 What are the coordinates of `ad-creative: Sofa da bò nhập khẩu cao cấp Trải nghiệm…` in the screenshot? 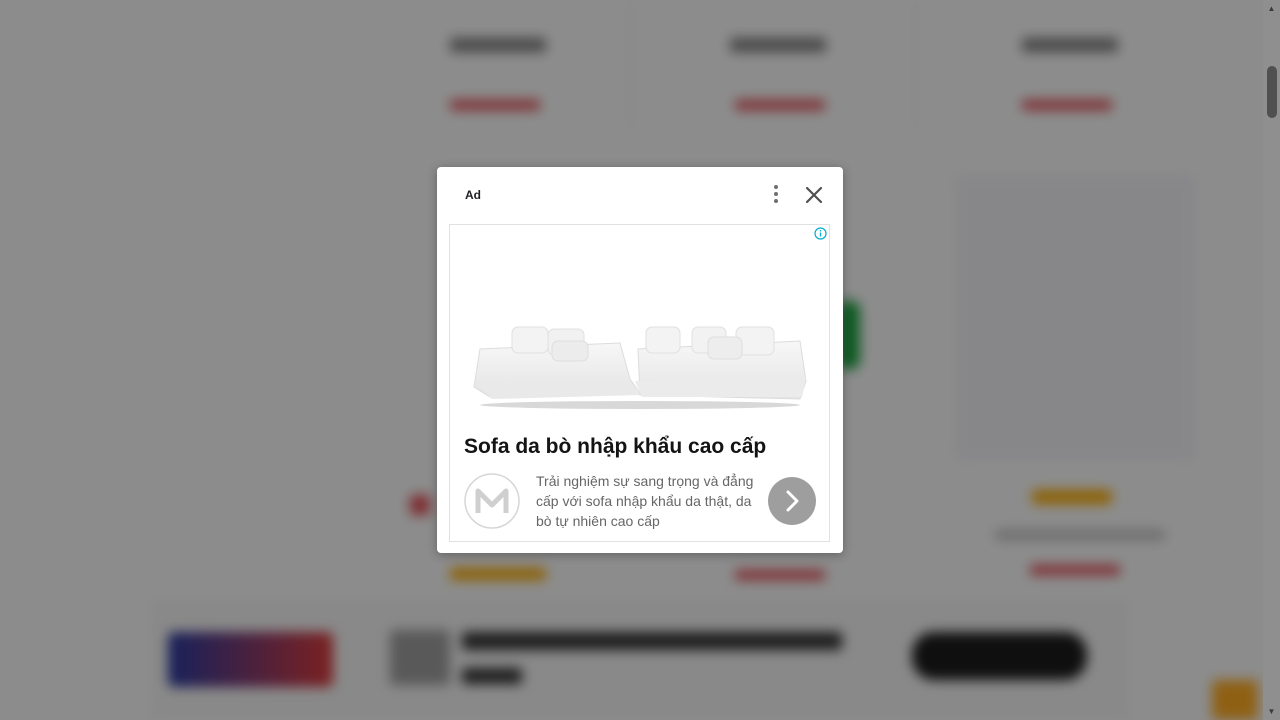 It's located at (639, 383).